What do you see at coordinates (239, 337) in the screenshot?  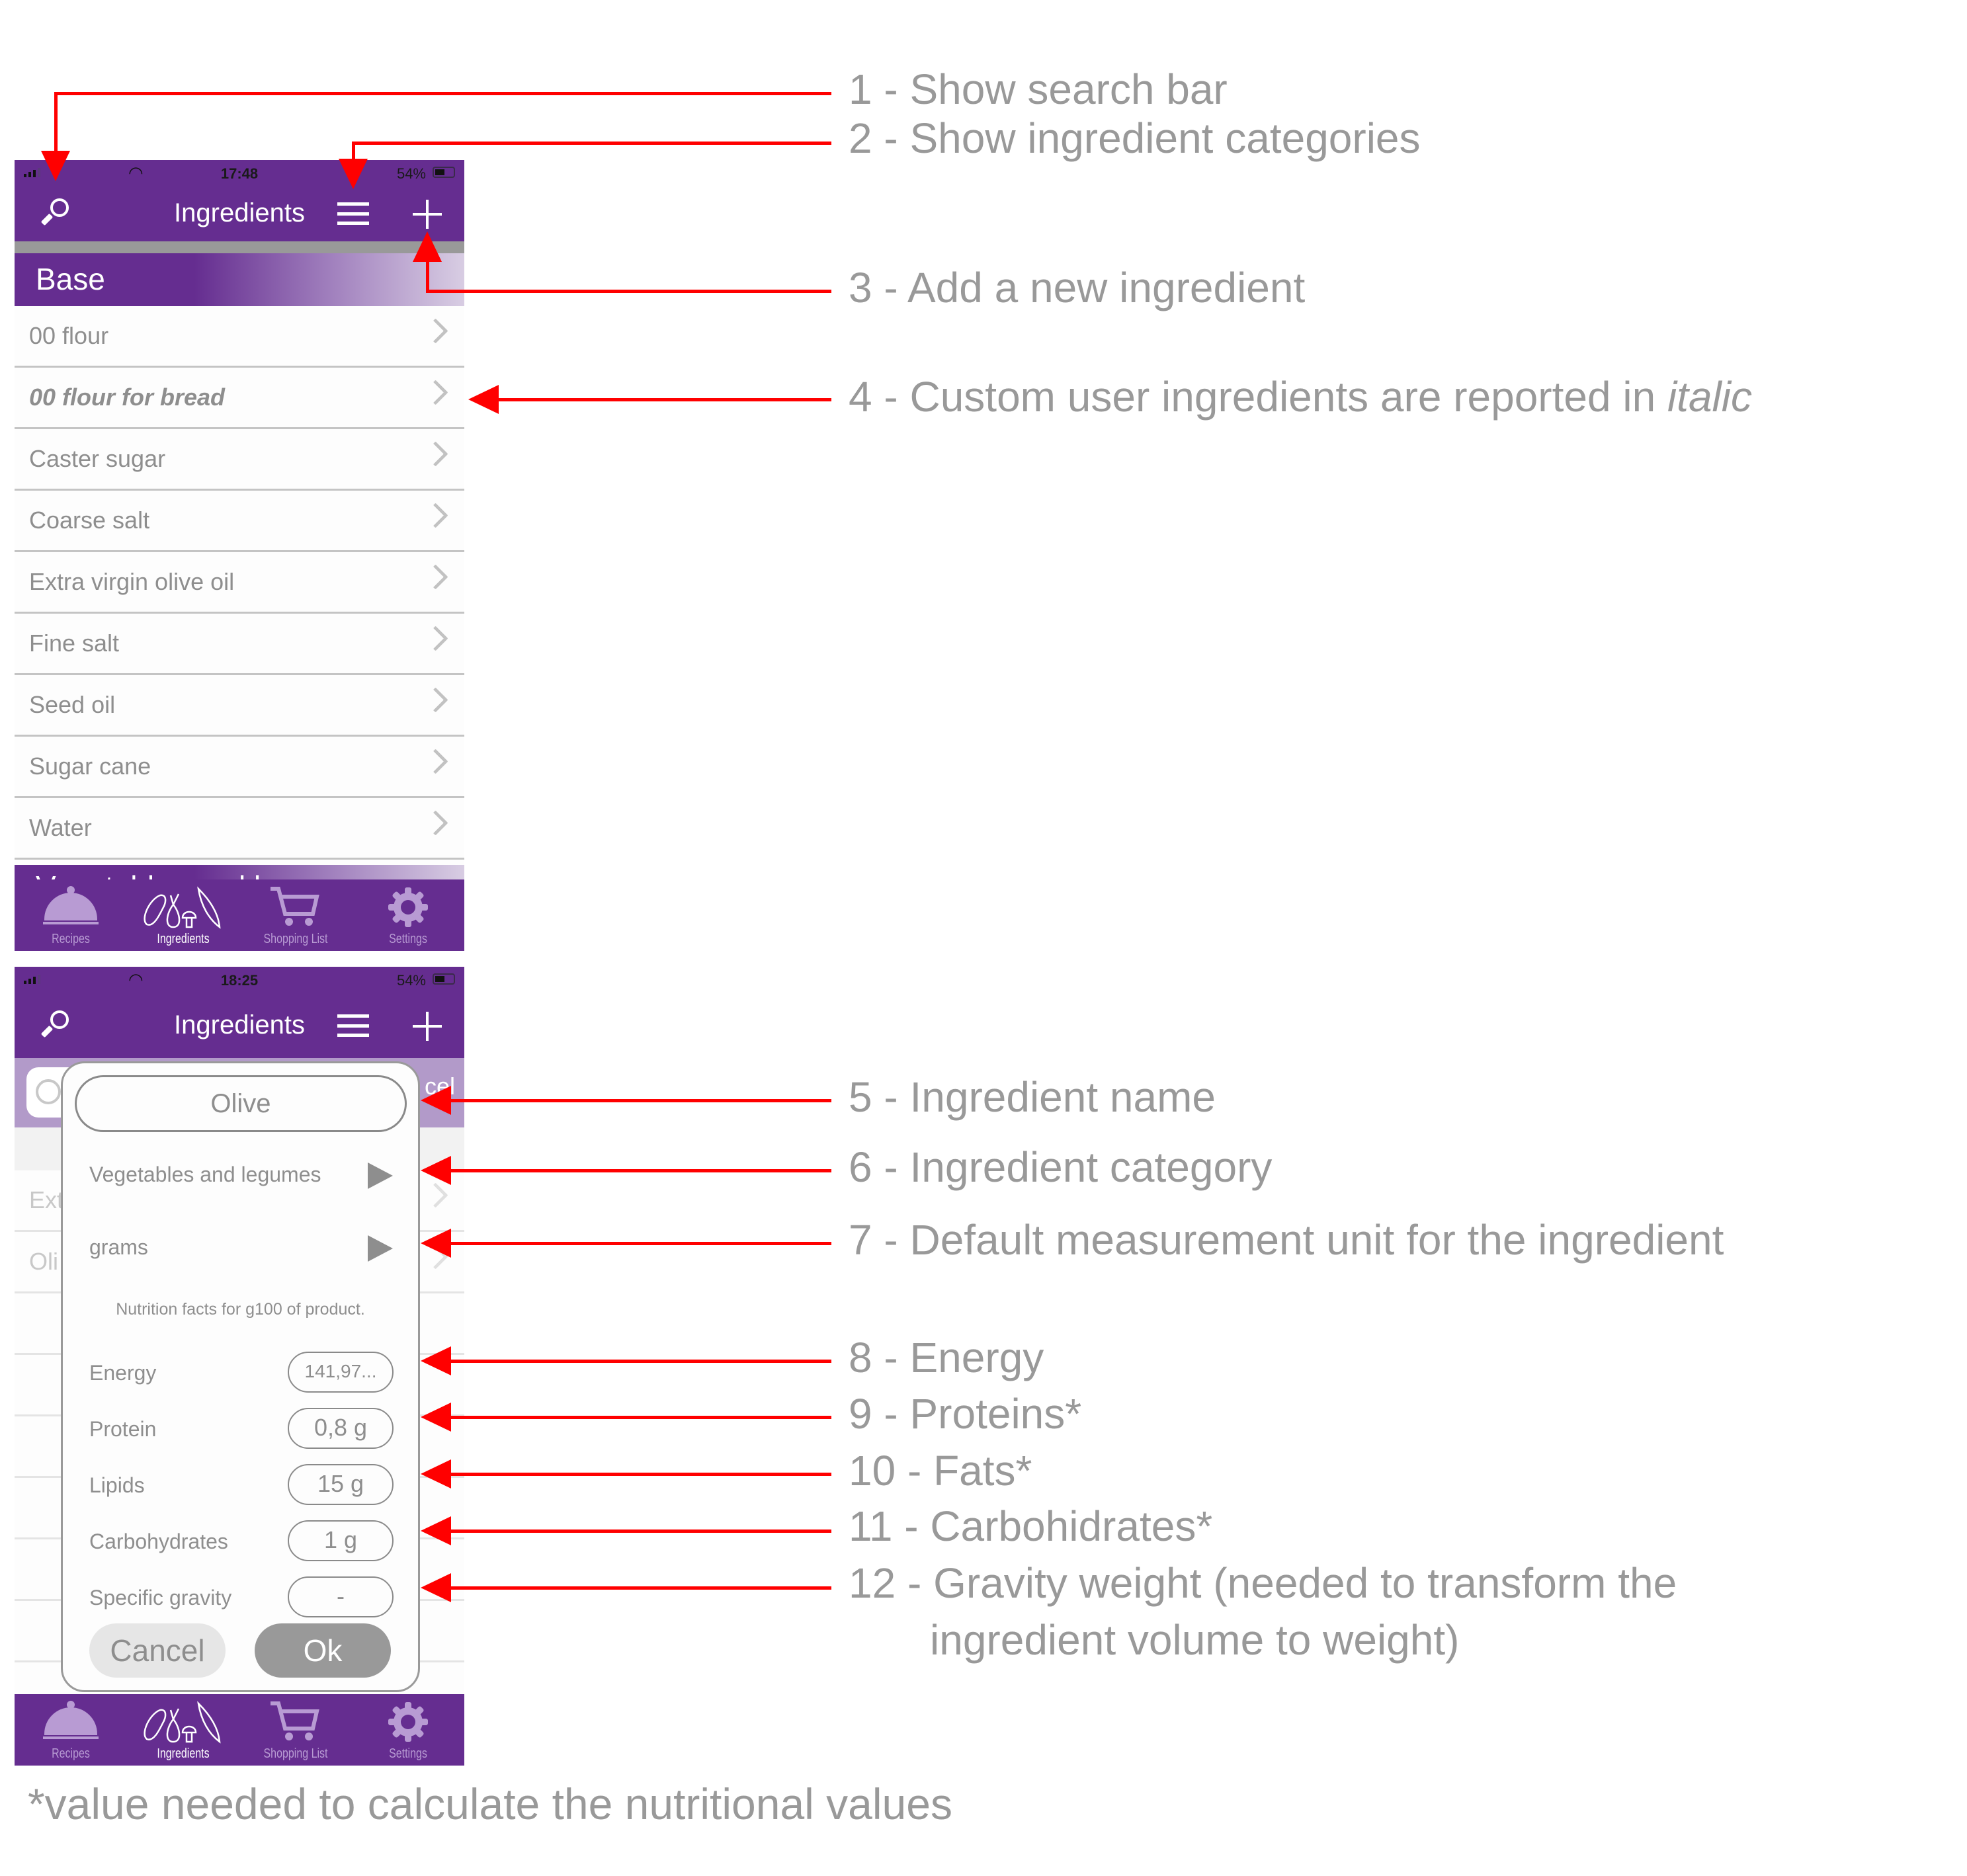 I see `list-item: 00 flour` at bounding box center [239, 337].